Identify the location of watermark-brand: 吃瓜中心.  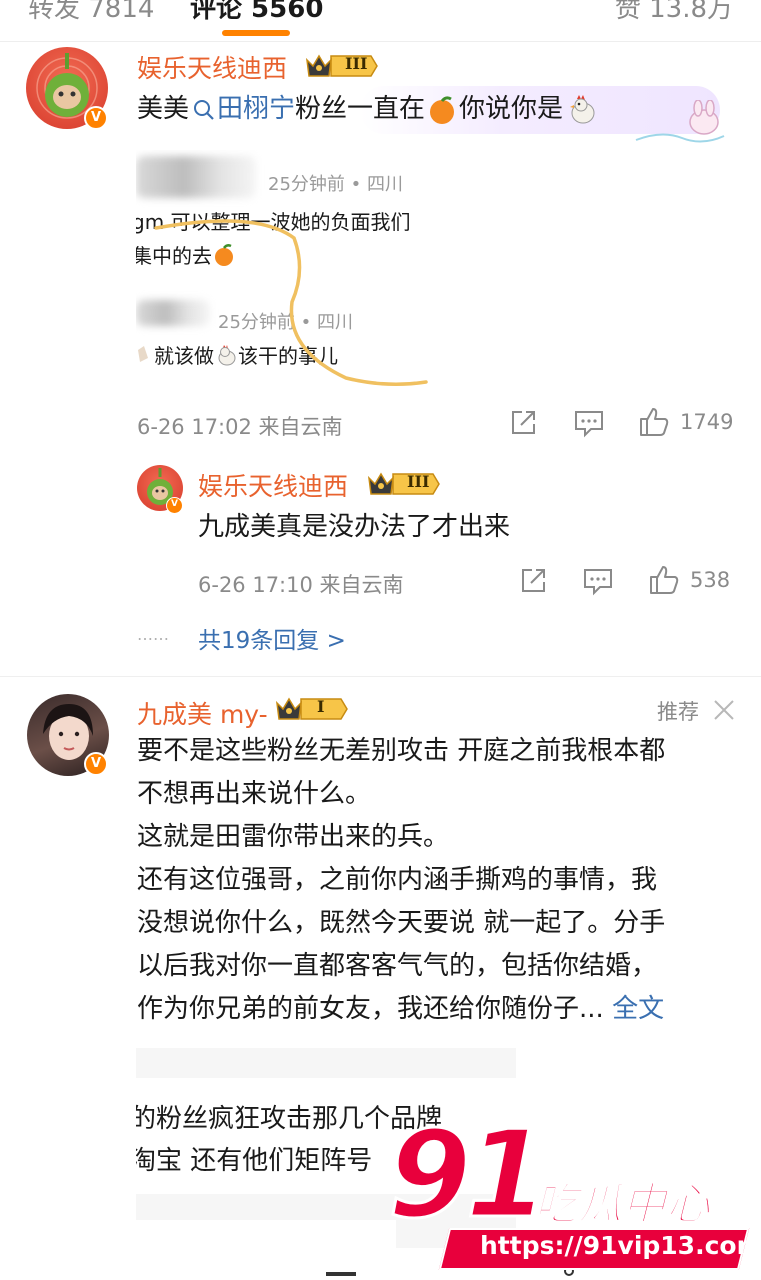
(622, 1204).